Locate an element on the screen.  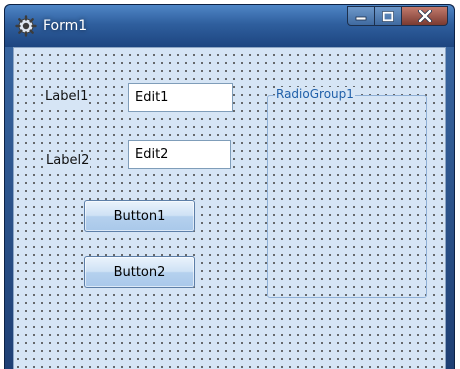
close-button is located at coordinates (425, 16).